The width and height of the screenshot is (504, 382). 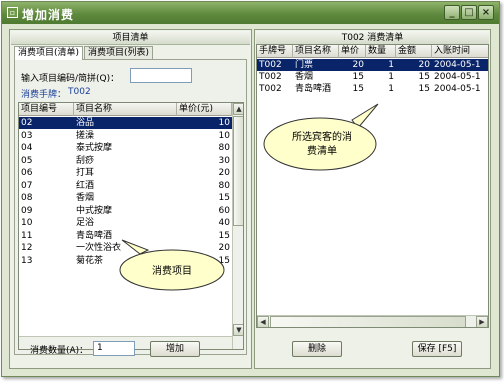 What do you see at coordinates (322, 150) in the screenshot?
I see `list-callout-line2: 费清单` at bounding box center [322, 150].